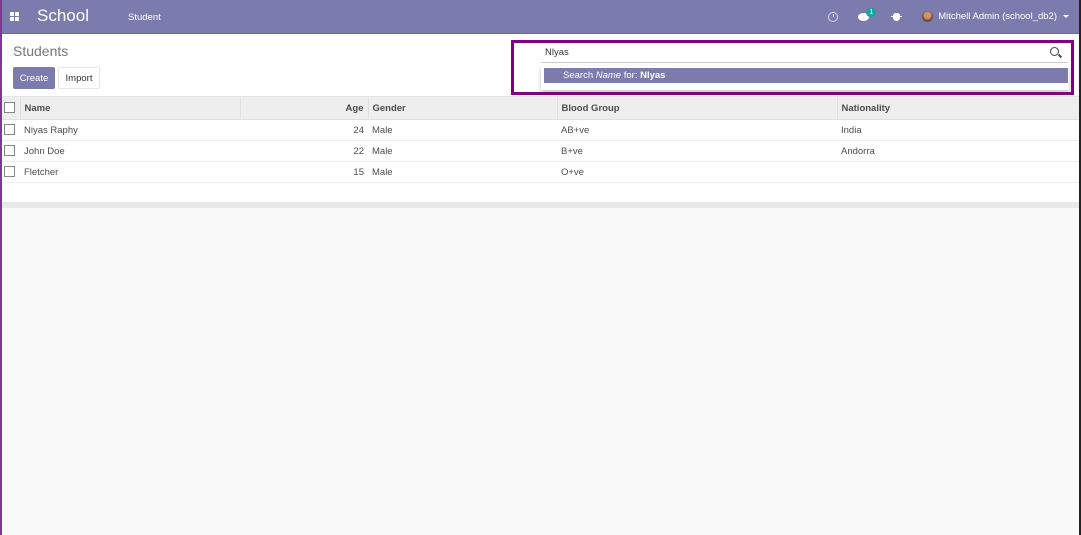 The height and width of the screenshot is (535, 1081). I want to click on column-header-name: Name, so click(130, 108).